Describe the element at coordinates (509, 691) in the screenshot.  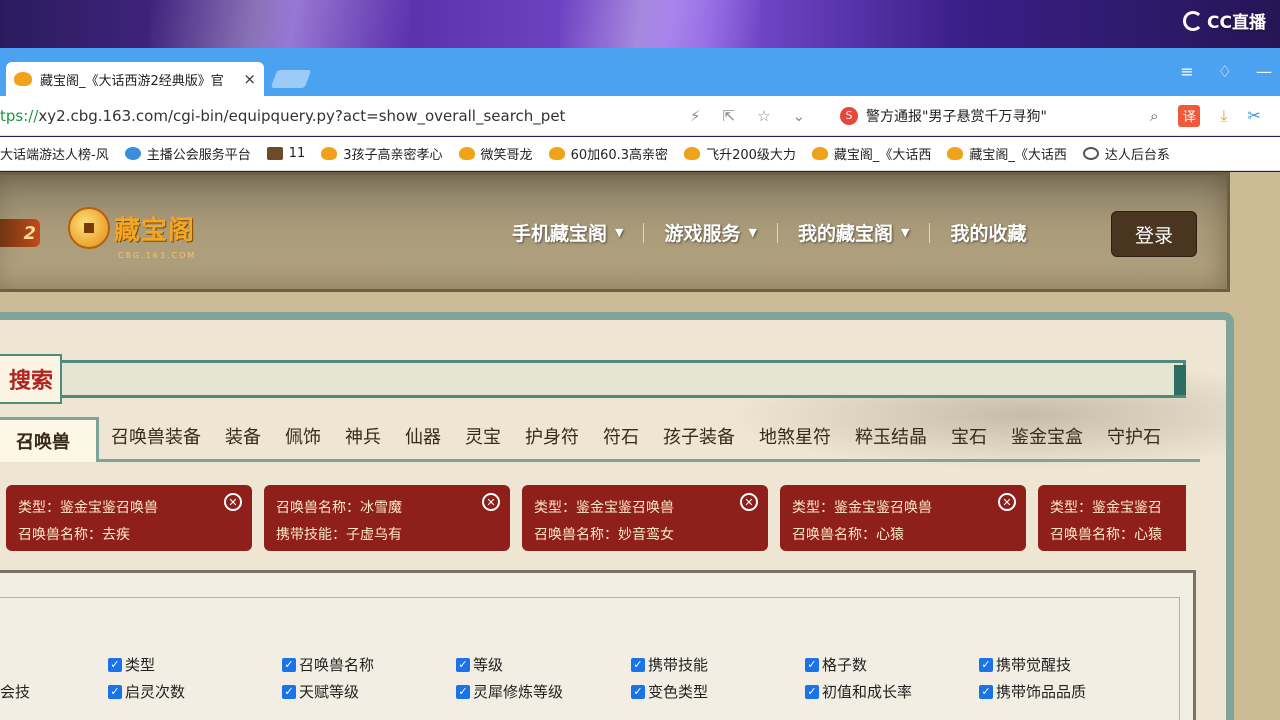
I see `checkbox-cultivation-level: ✓ 灵犀修炼等级` at that location.